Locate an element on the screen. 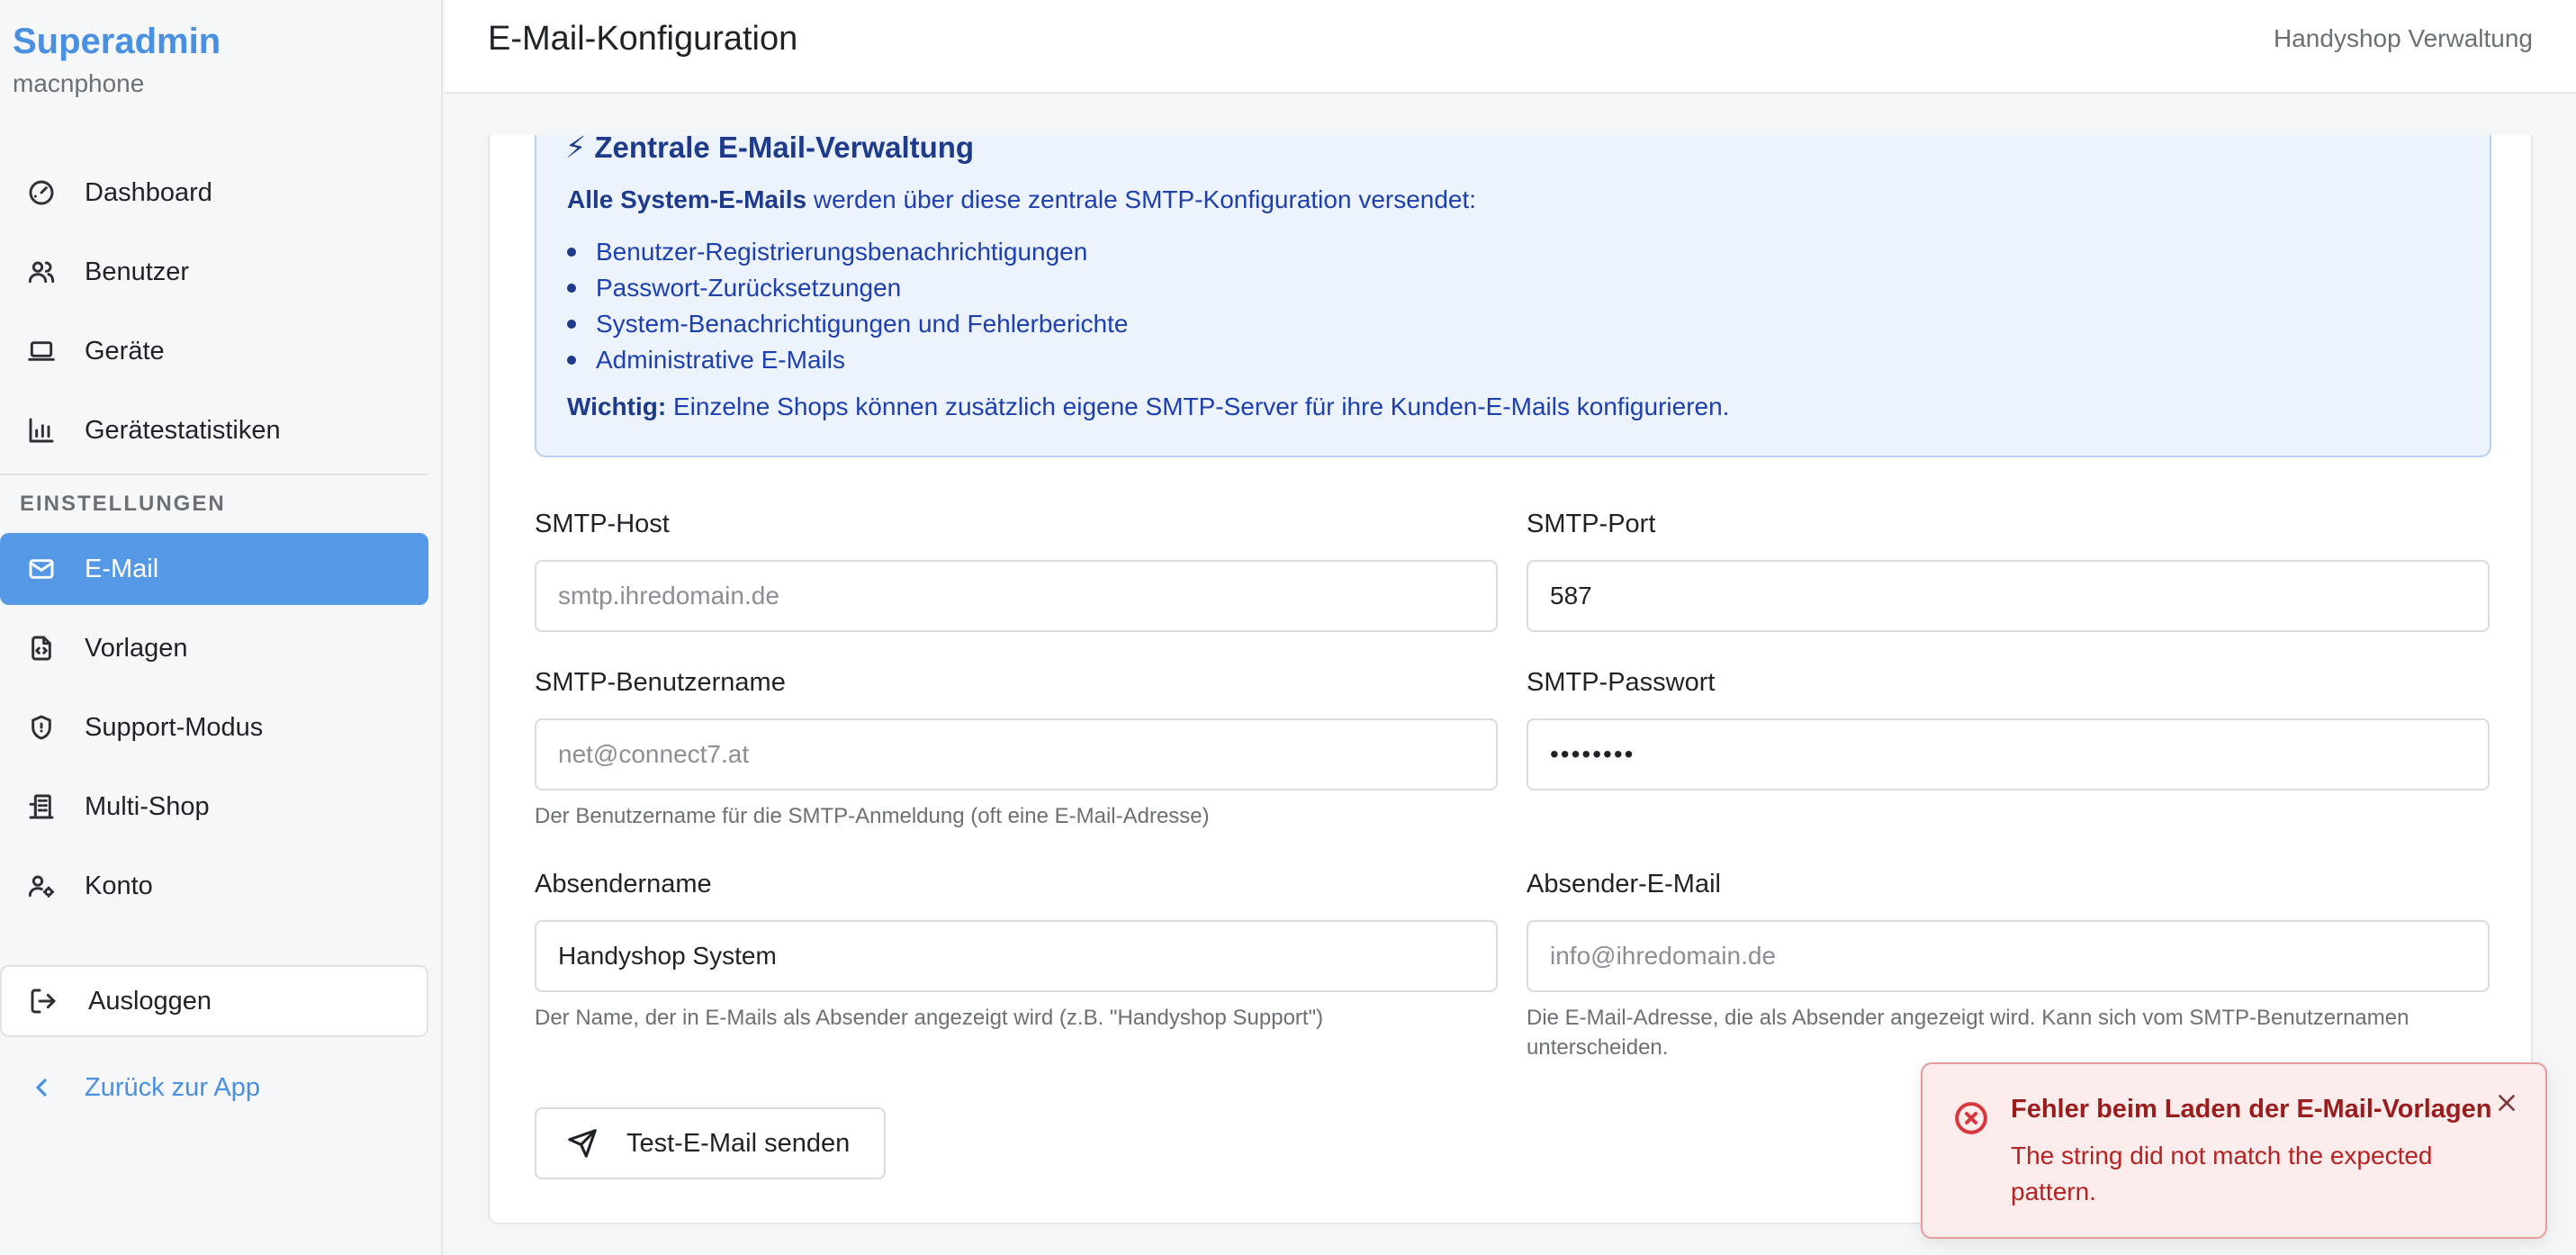  sidebar-item-label: E-Mail is located at coordinates (122, 568).